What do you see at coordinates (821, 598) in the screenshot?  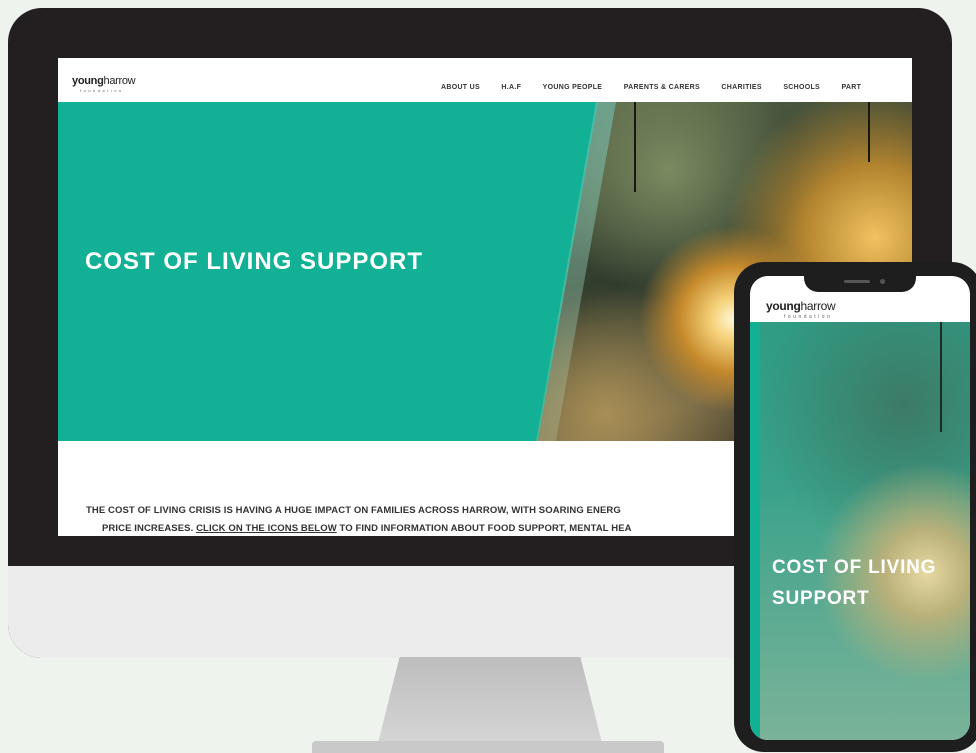 I see `mobile-hero-title-line-2: SUPPORT` at bounding box center [821, 598].